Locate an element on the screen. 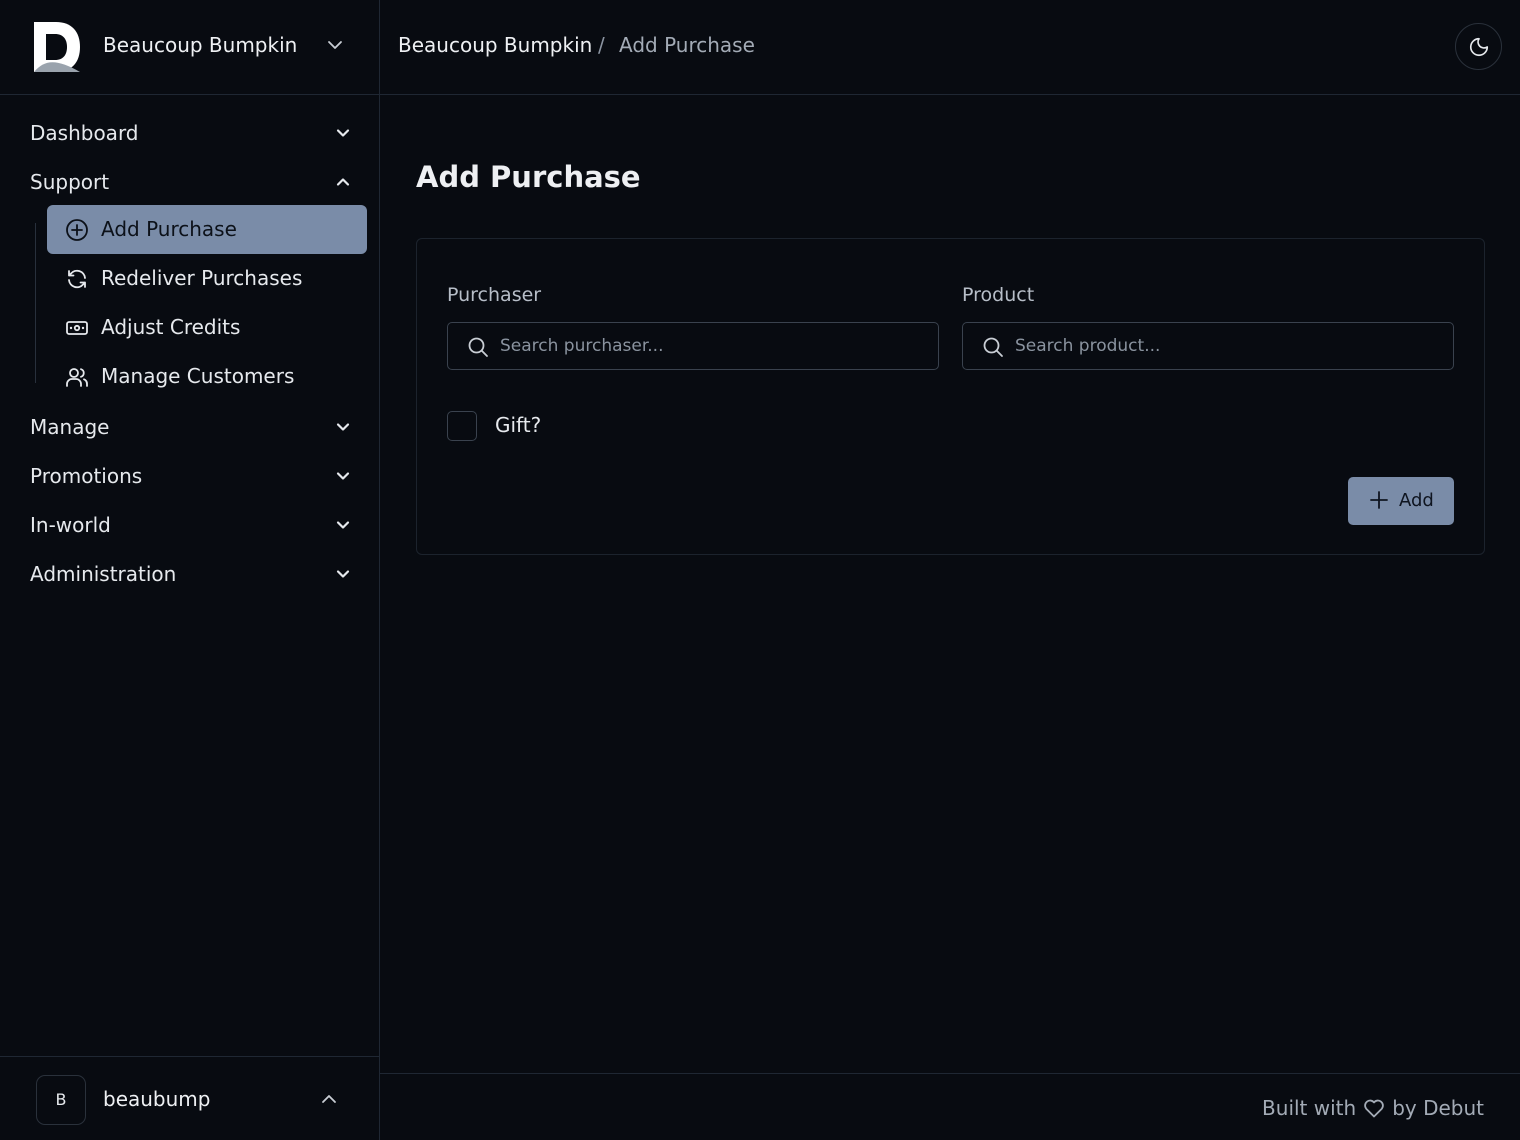  gift-label: Gift? is located at coordinates (518, 425).